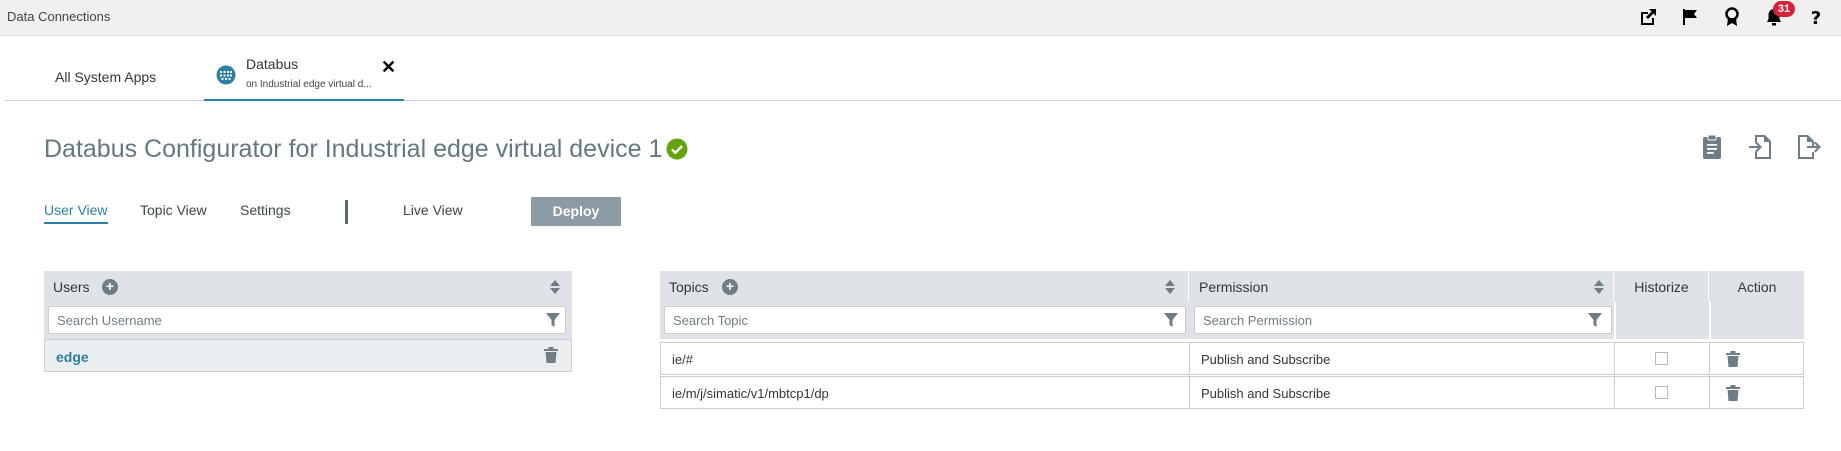  I want to click on topics-header-label: Topics, so click(689, 287).